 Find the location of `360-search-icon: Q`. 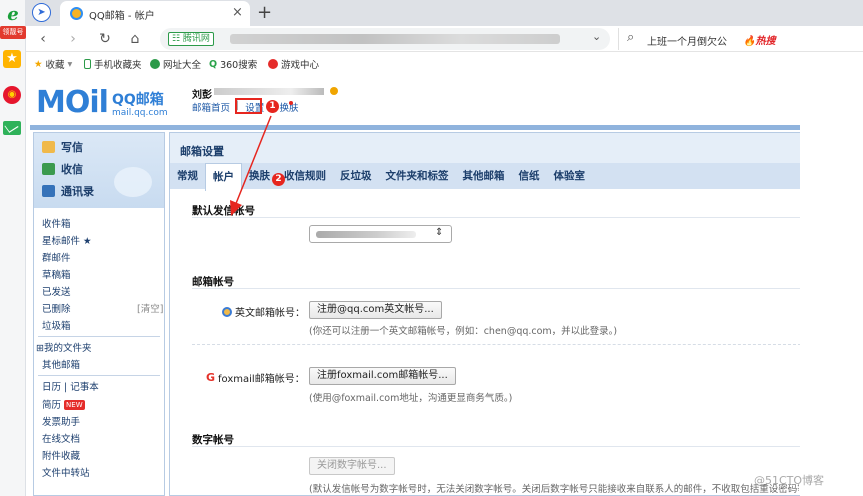

360-search-icon: Q is located at coordinates (213, 64).